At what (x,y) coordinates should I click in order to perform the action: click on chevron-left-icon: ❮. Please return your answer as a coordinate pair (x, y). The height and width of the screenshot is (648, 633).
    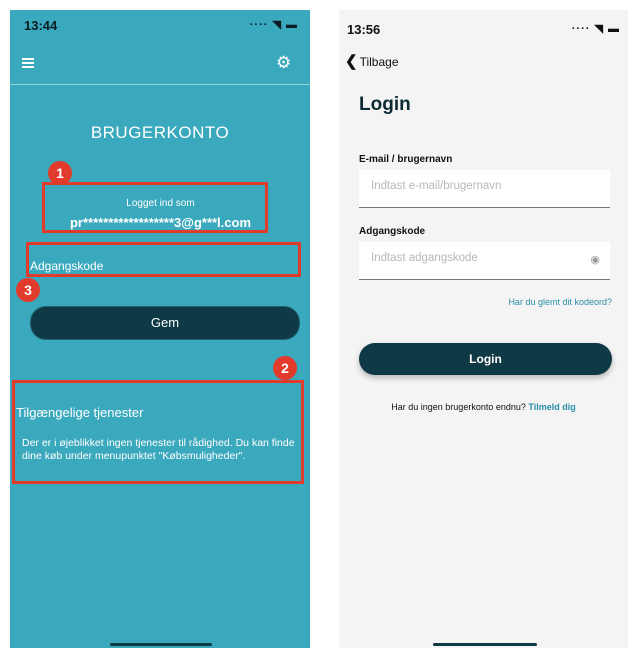
    Looking at the image, I should click on (351, 61).